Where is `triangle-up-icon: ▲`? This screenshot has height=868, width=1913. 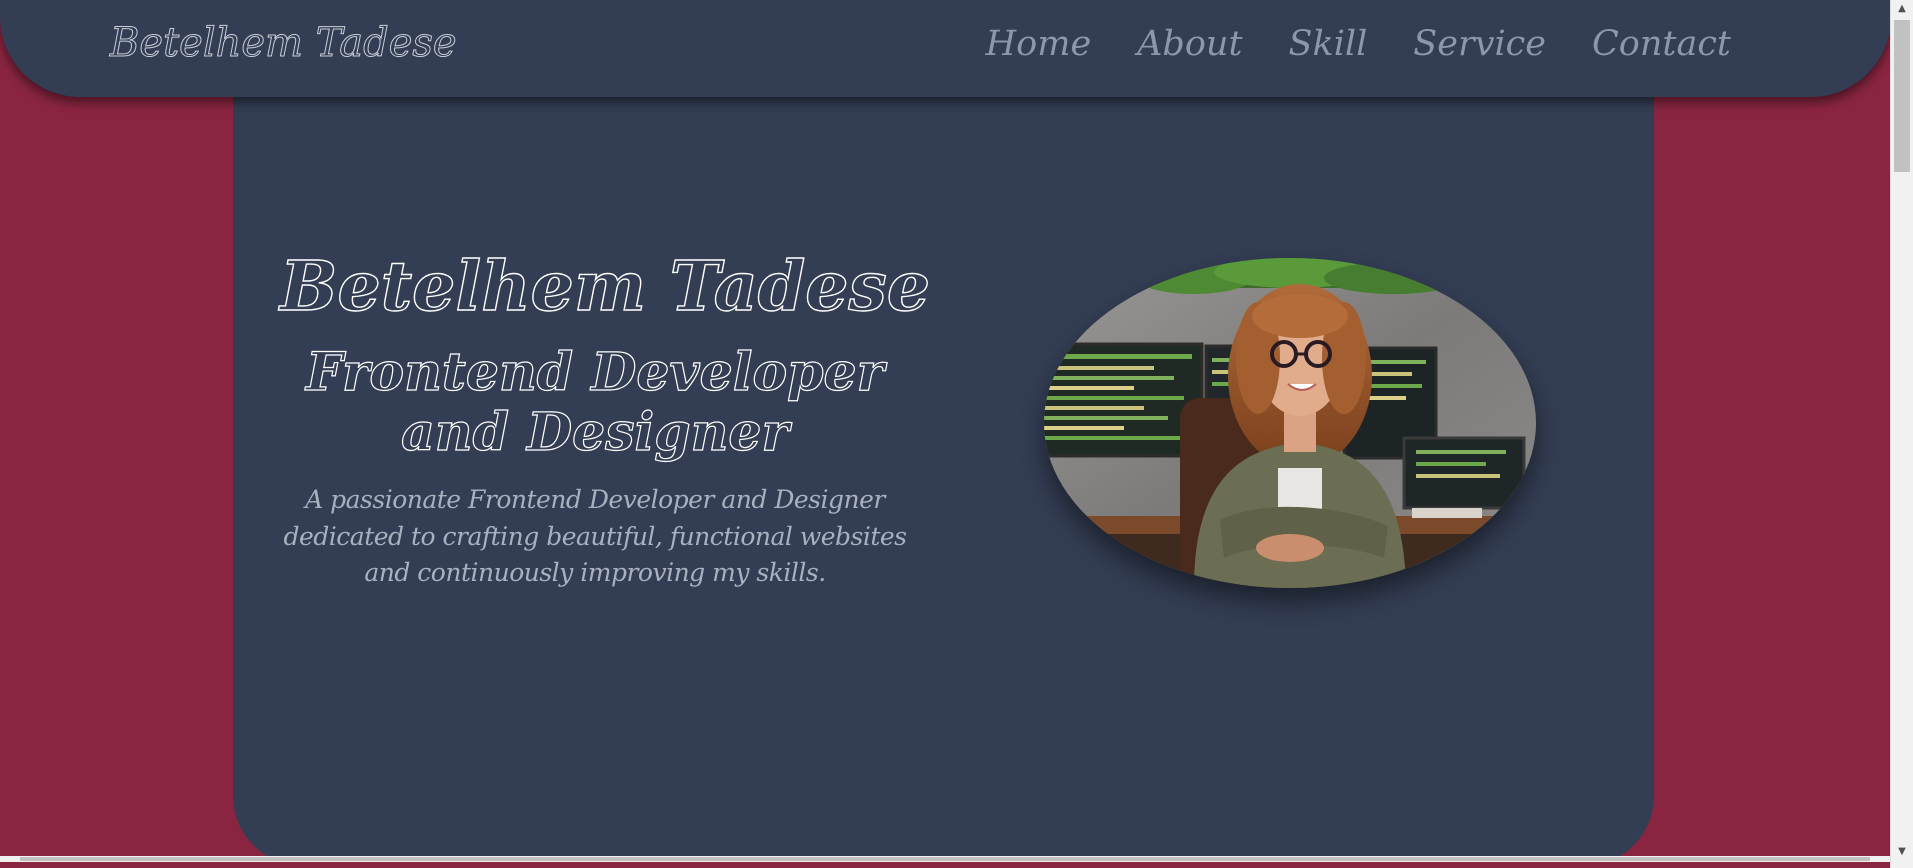
triangle-up-icon: ▲ is located at coordinates (1902, 8).